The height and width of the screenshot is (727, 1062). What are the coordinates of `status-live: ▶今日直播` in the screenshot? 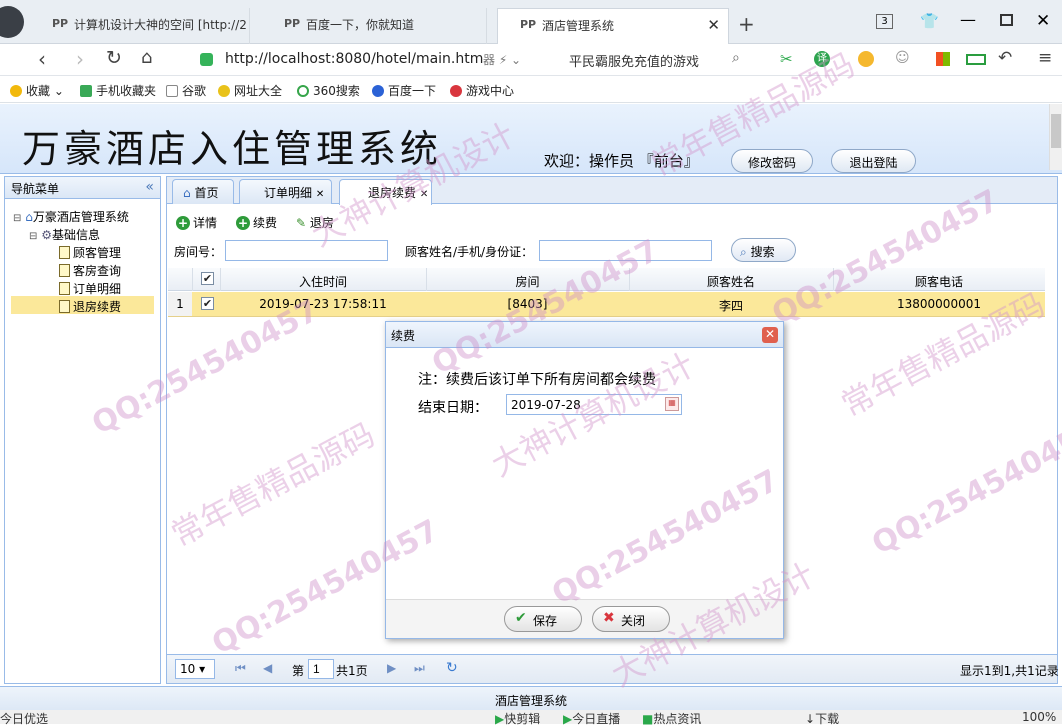 It's located at (591, 718).